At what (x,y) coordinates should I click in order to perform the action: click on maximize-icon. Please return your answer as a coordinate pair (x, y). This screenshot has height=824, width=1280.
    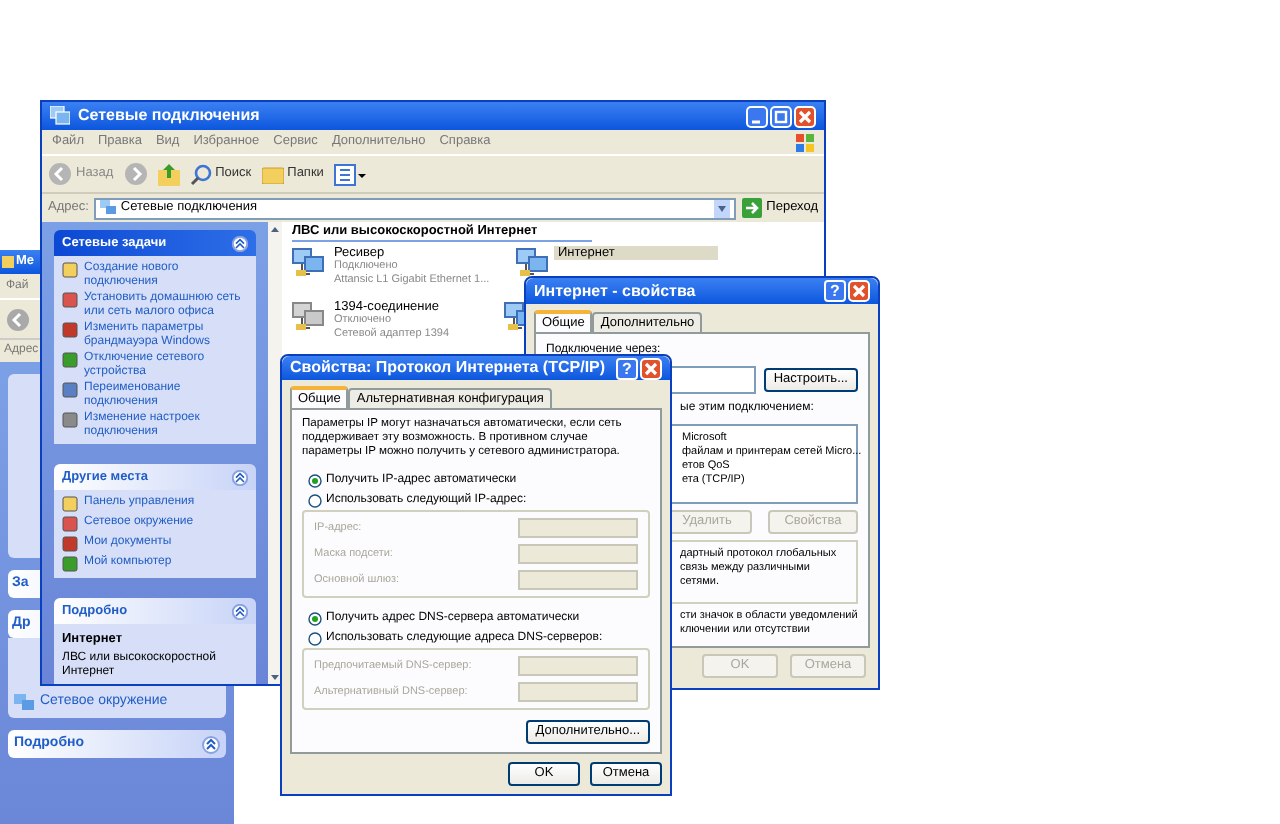
    Looking at the image, I should click on (781, 116).